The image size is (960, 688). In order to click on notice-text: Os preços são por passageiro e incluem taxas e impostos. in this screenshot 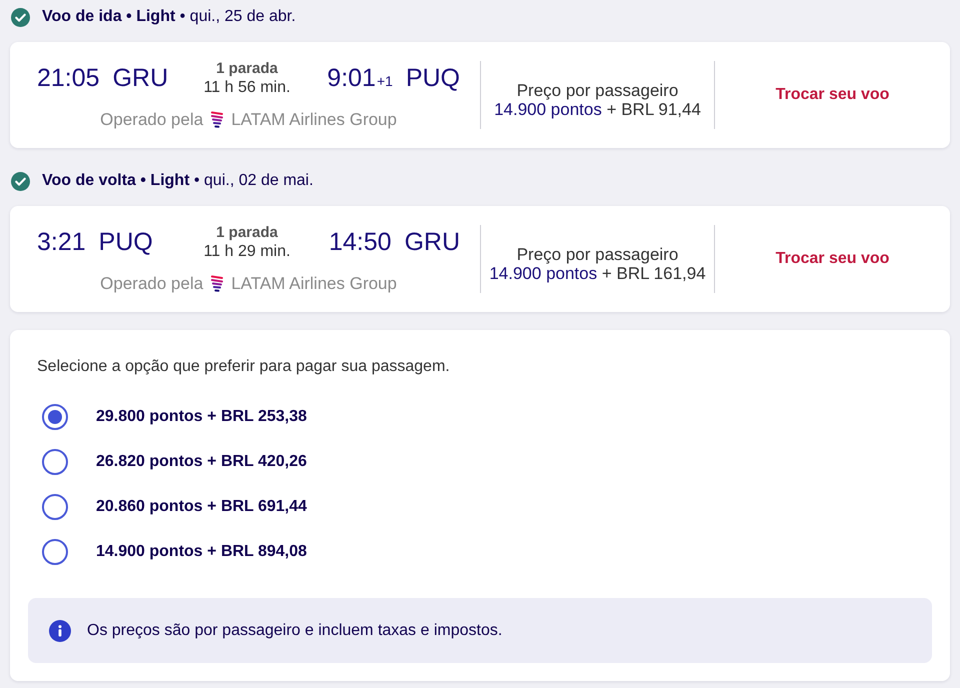, I will do `click(294, 631)`.